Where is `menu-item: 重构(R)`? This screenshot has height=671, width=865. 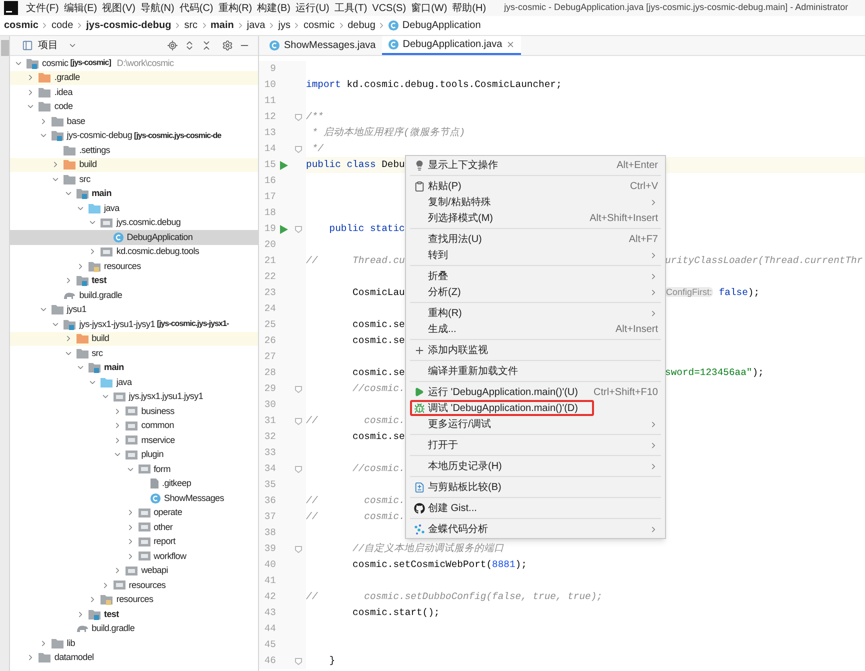 menu-item: 重构(R) is located at coordinates (535, 313).